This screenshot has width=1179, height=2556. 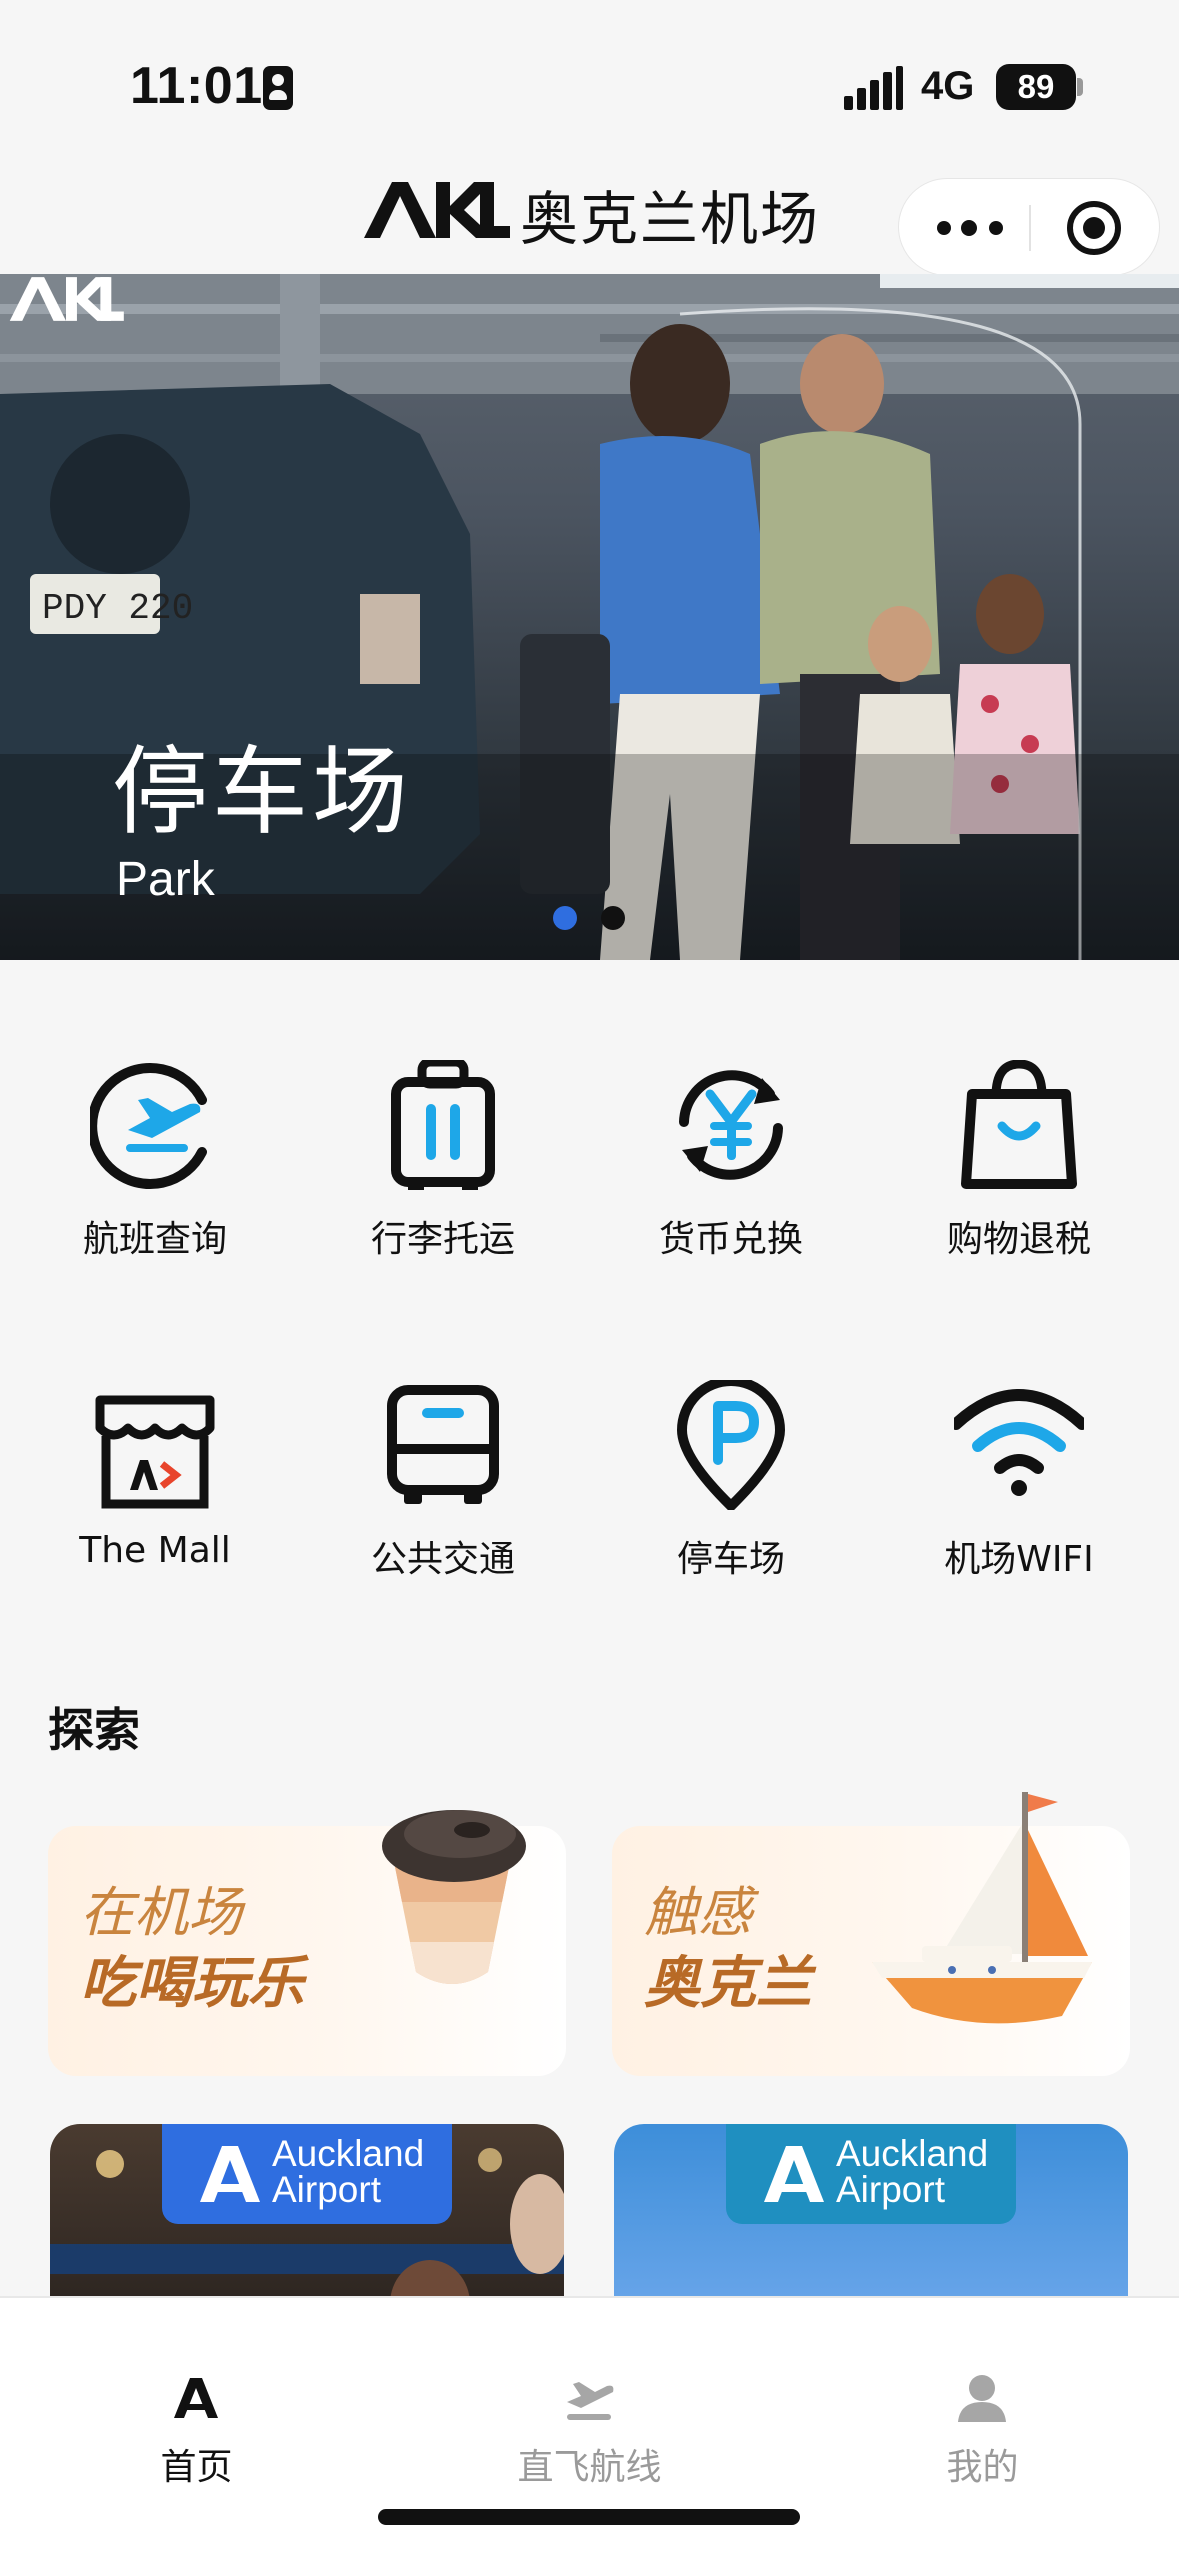 What do you see at coordinates (155, 1200) in the screenshot?
I see `service-flight-search: 航班查询` at bounding box center [155, 1200].